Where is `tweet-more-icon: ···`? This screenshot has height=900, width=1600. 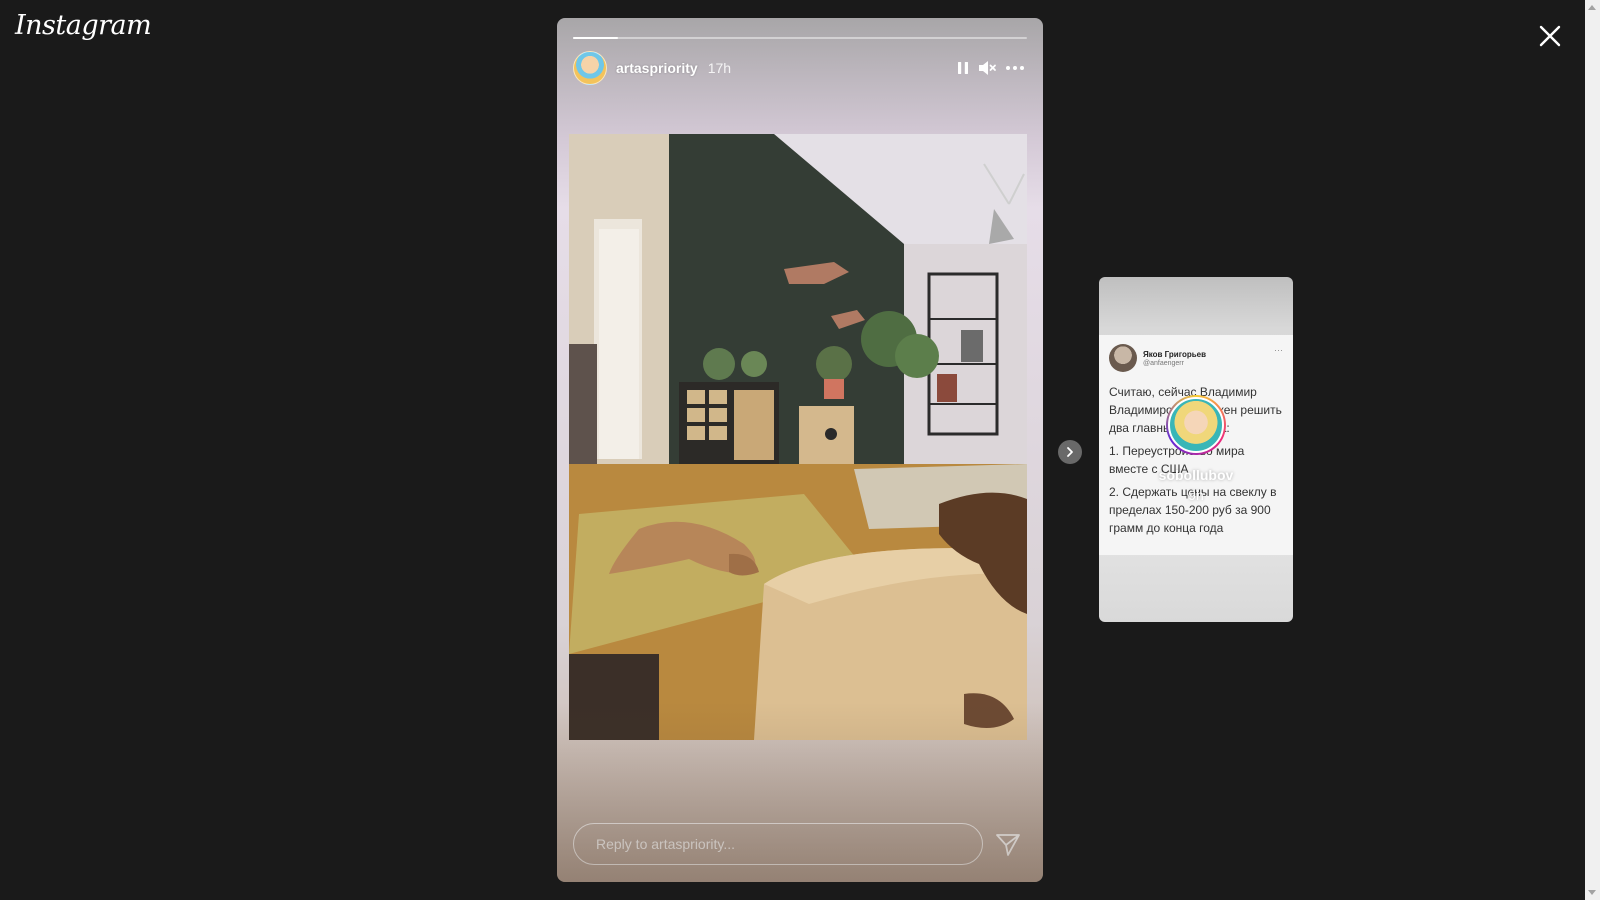
tweet-more-icon: ··· is located at coordinates (1278, 350).